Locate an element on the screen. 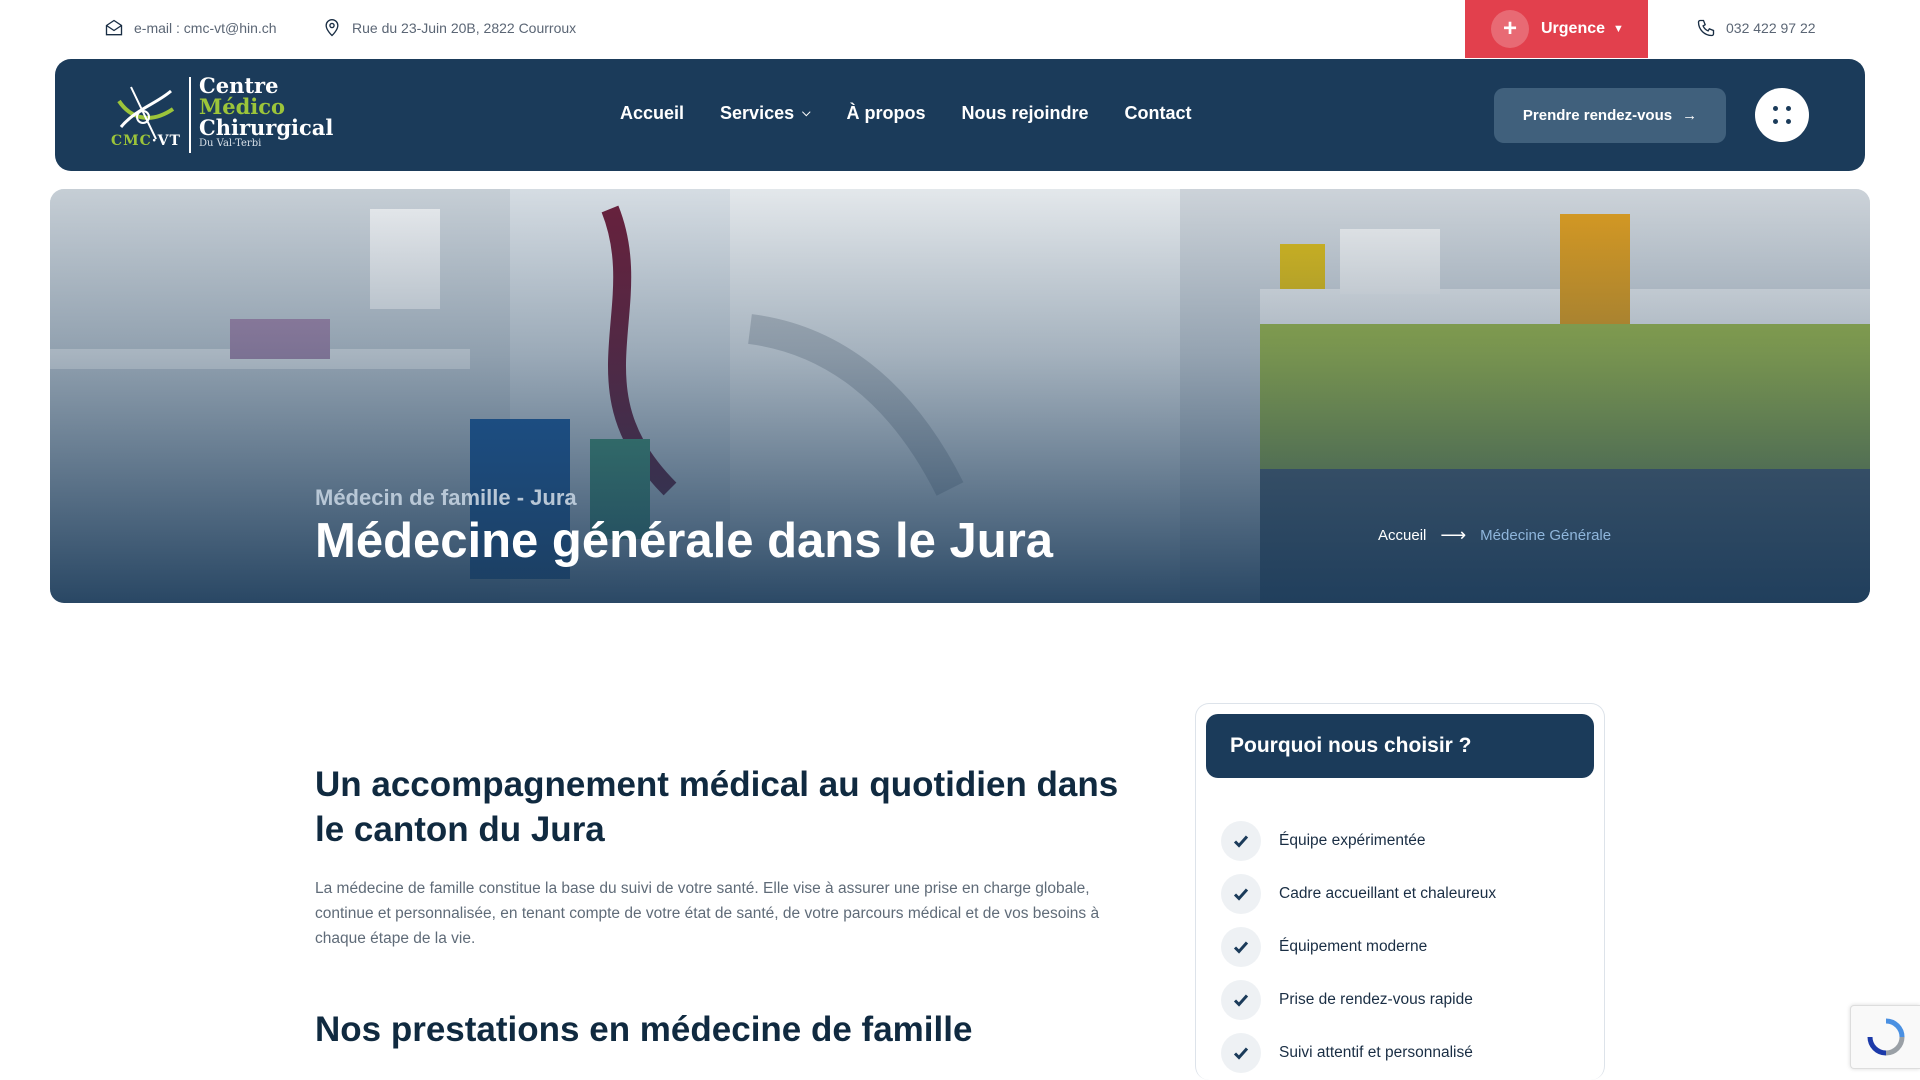 The image size is (1920, 1080). menu-dots-button is located at coordinates (1782, 115).